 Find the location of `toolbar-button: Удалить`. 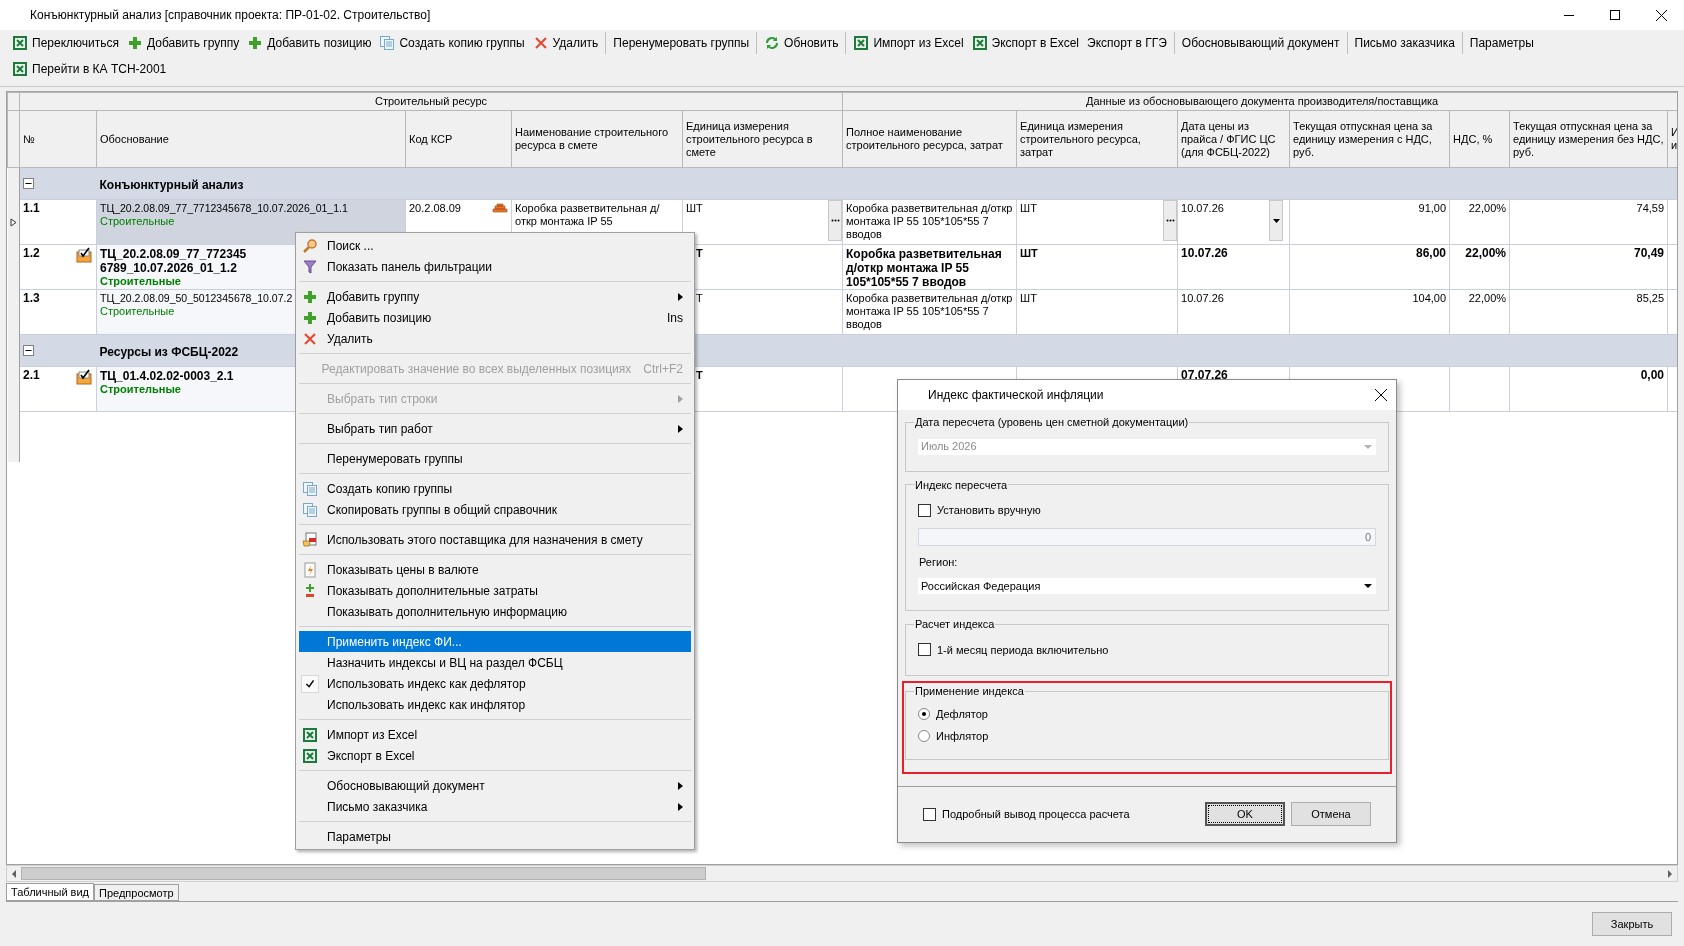

toolbar-button: Удалить is located at coordinates (565, 43).